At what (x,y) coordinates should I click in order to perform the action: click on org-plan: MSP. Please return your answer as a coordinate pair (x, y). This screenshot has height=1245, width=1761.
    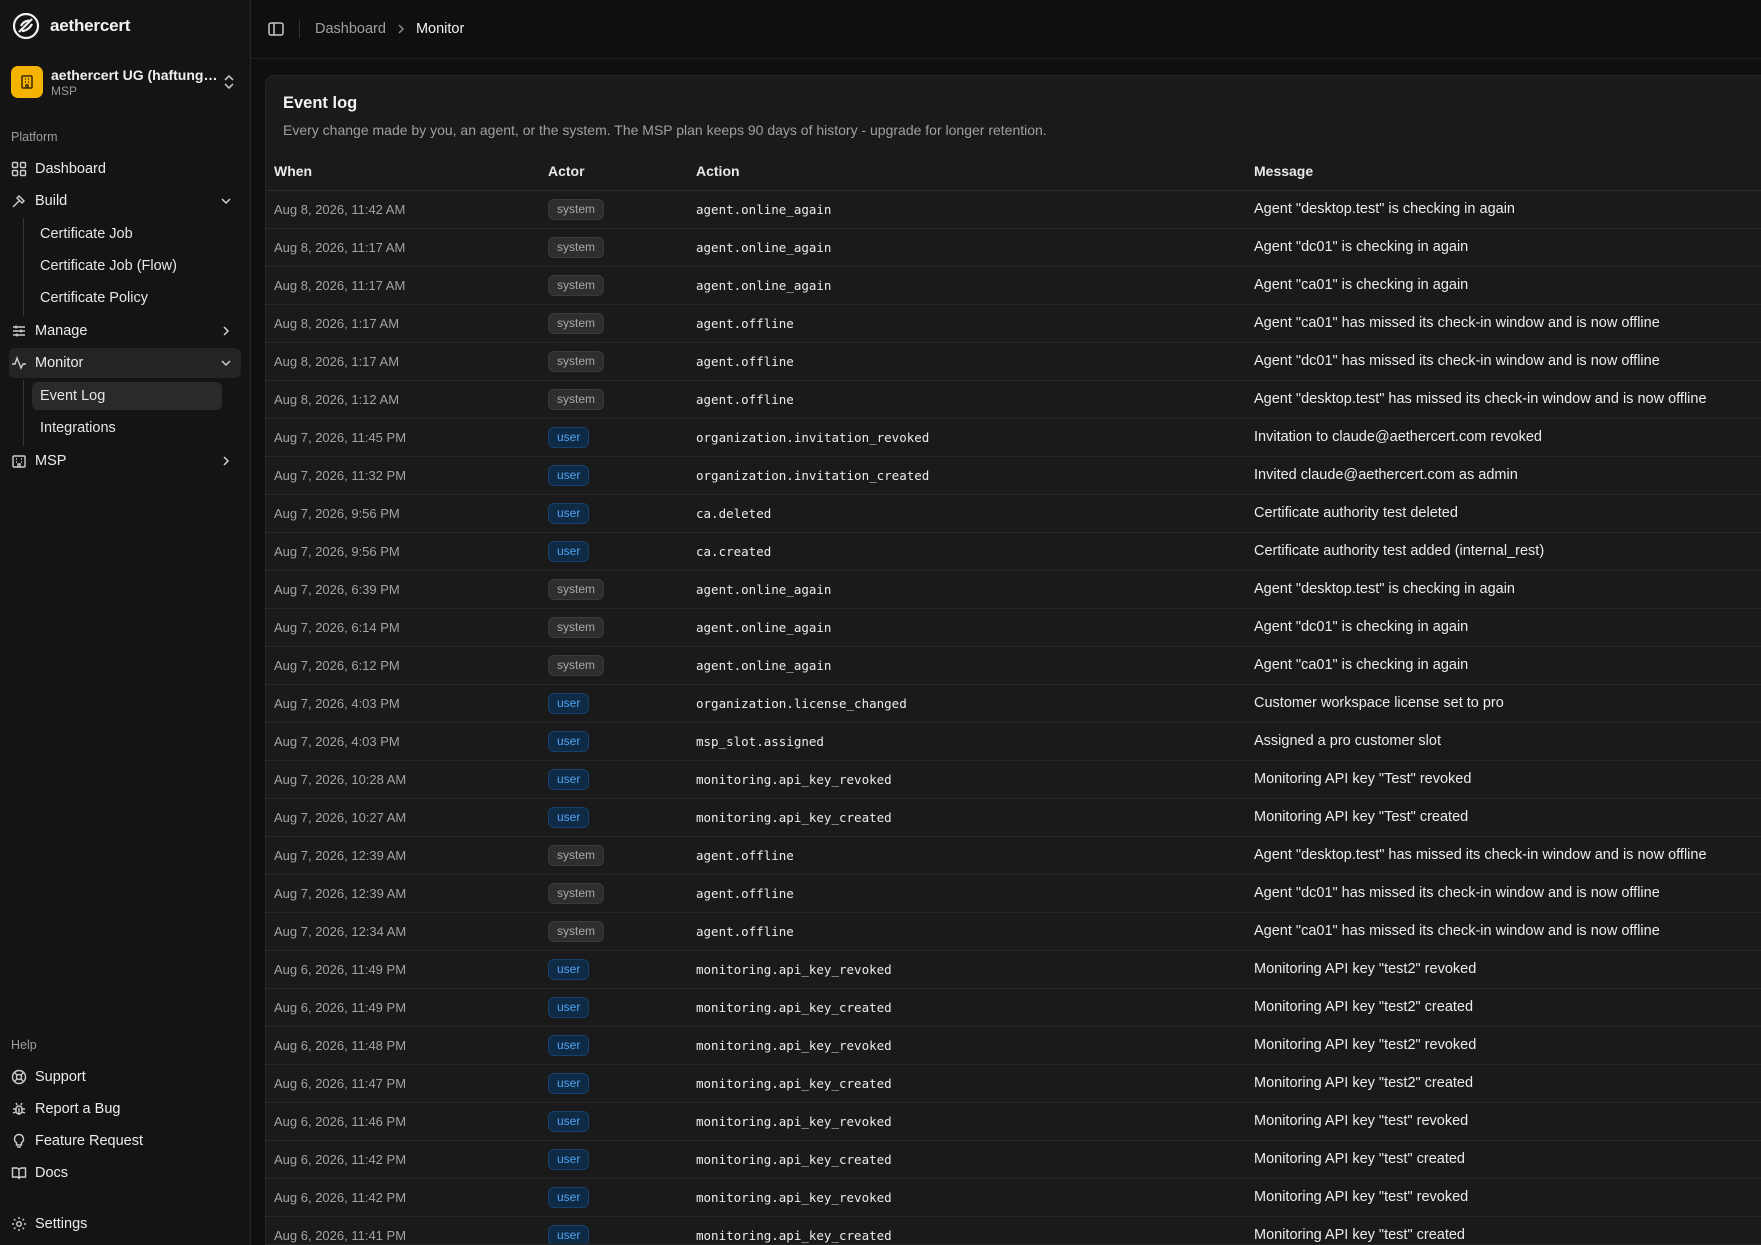
    Looking at the image, I should click on (64, 90).